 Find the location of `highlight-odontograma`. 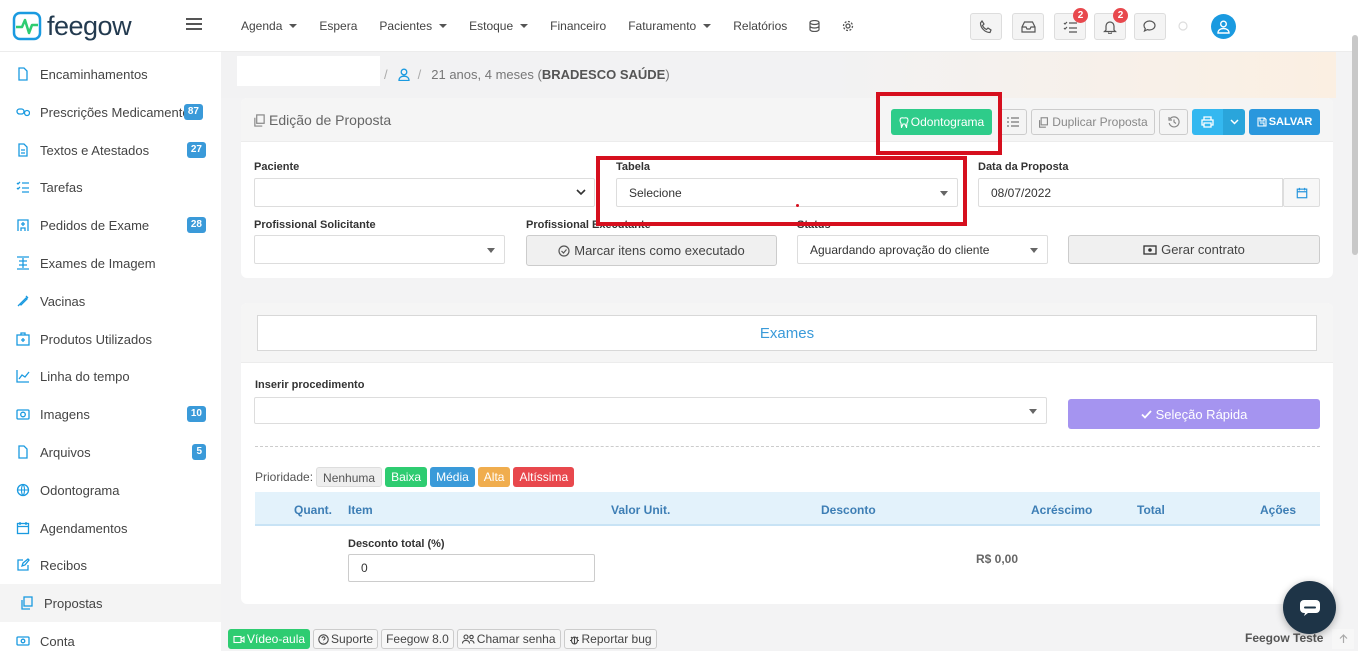

highlight-odontograma is located at coordinates (939, 123).